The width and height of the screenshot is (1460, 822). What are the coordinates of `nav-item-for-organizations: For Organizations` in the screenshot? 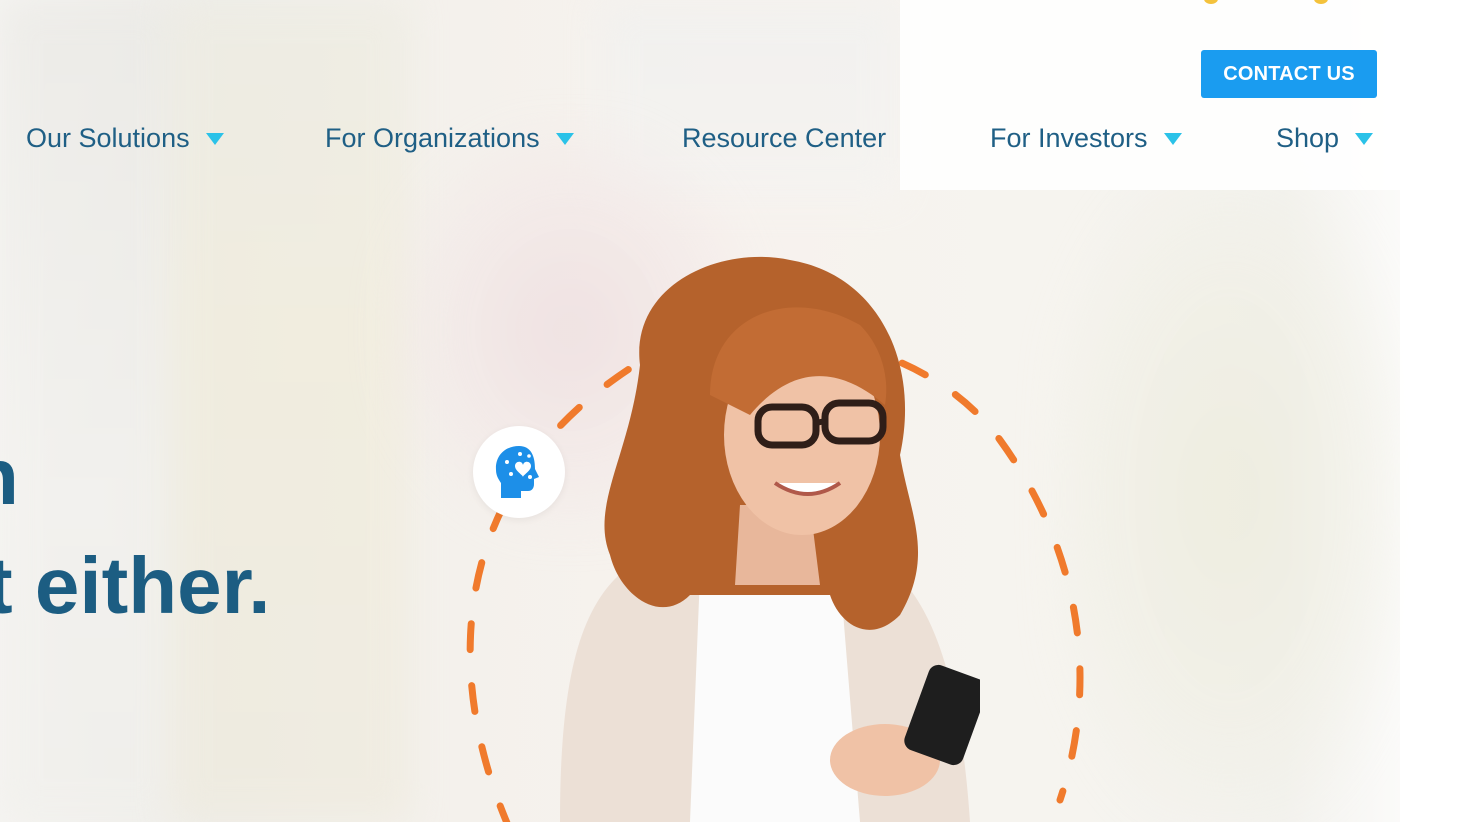 It's located at (449, 138).